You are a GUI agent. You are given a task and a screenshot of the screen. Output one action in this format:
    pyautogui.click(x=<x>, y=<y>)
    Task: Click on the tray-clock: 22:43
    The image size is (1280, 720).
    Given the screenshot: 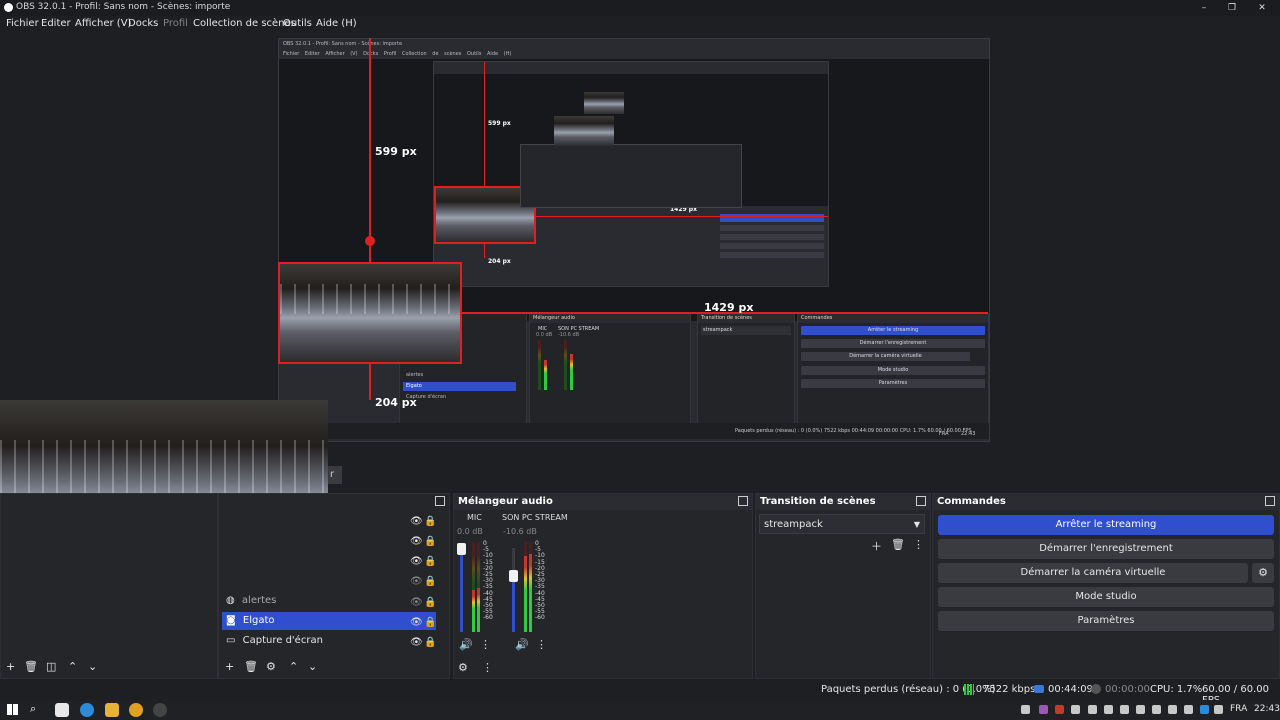 What is the action you would take?
    pyautogui.click(x=1267, y=709)
    